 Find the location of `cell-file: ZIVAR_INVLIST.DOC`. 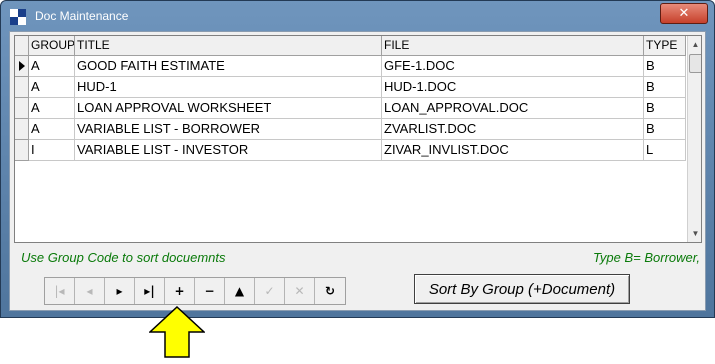

cell-file: ZIVAR_INVLIST.DOC is located at coordinates (513, 150).